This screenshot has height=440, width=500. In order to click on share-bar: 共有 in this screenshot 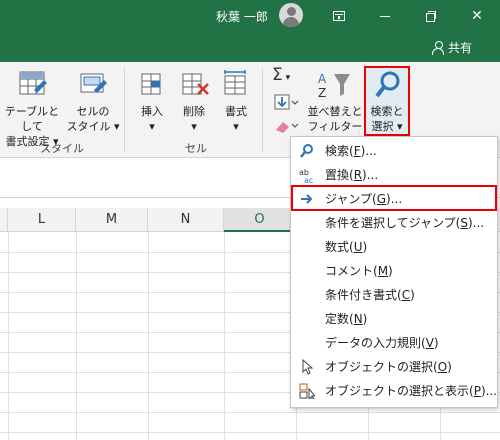, I will do `click(250, 47)`.